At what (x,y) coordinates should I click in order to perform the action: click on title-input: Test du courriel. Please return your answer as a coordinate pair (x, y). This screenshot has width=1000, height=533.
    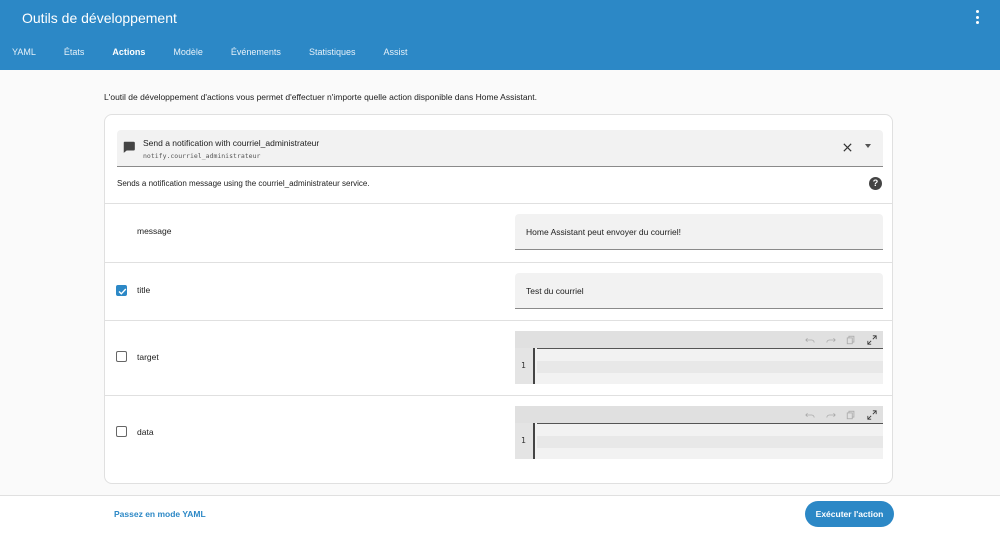
    Looking at the image, I should click on (699, 291).